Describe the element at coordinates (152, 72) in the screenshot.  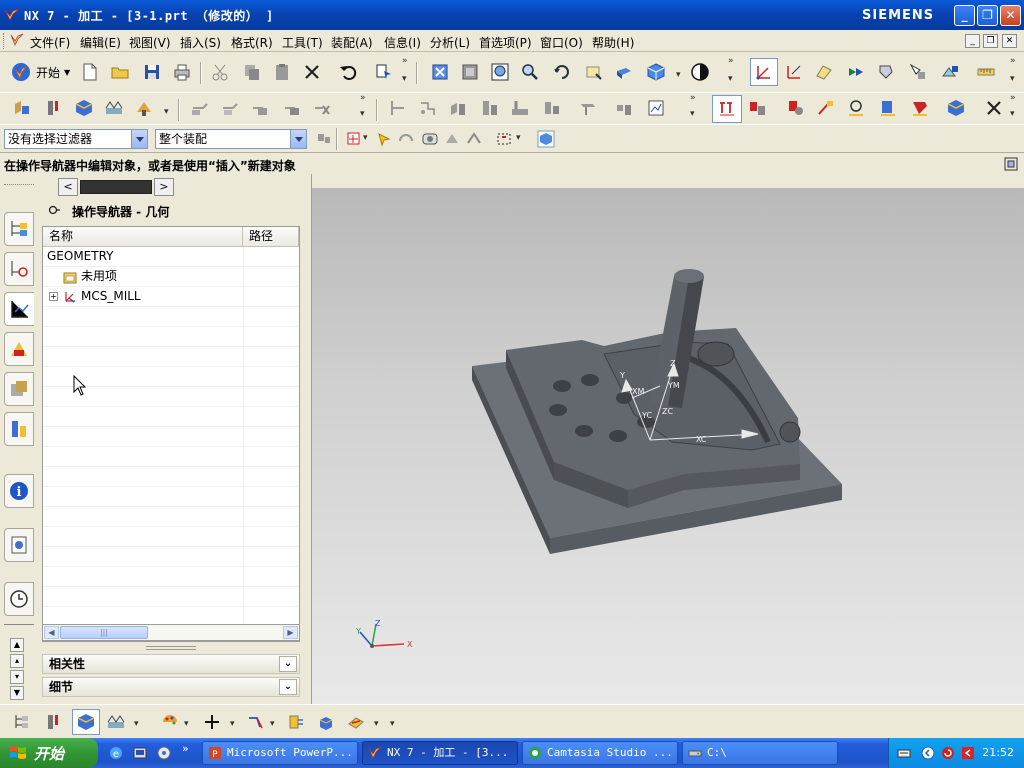
I see `save-button` at that location.